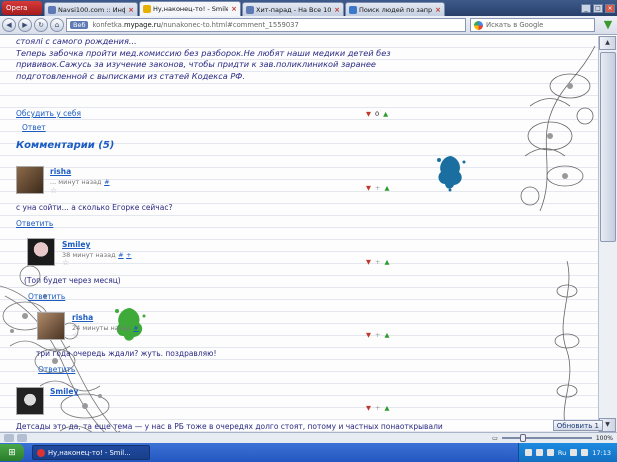 The width and height of the screenshot is (617, 462). I want to click on scroll-thumb, so click(608, 147).